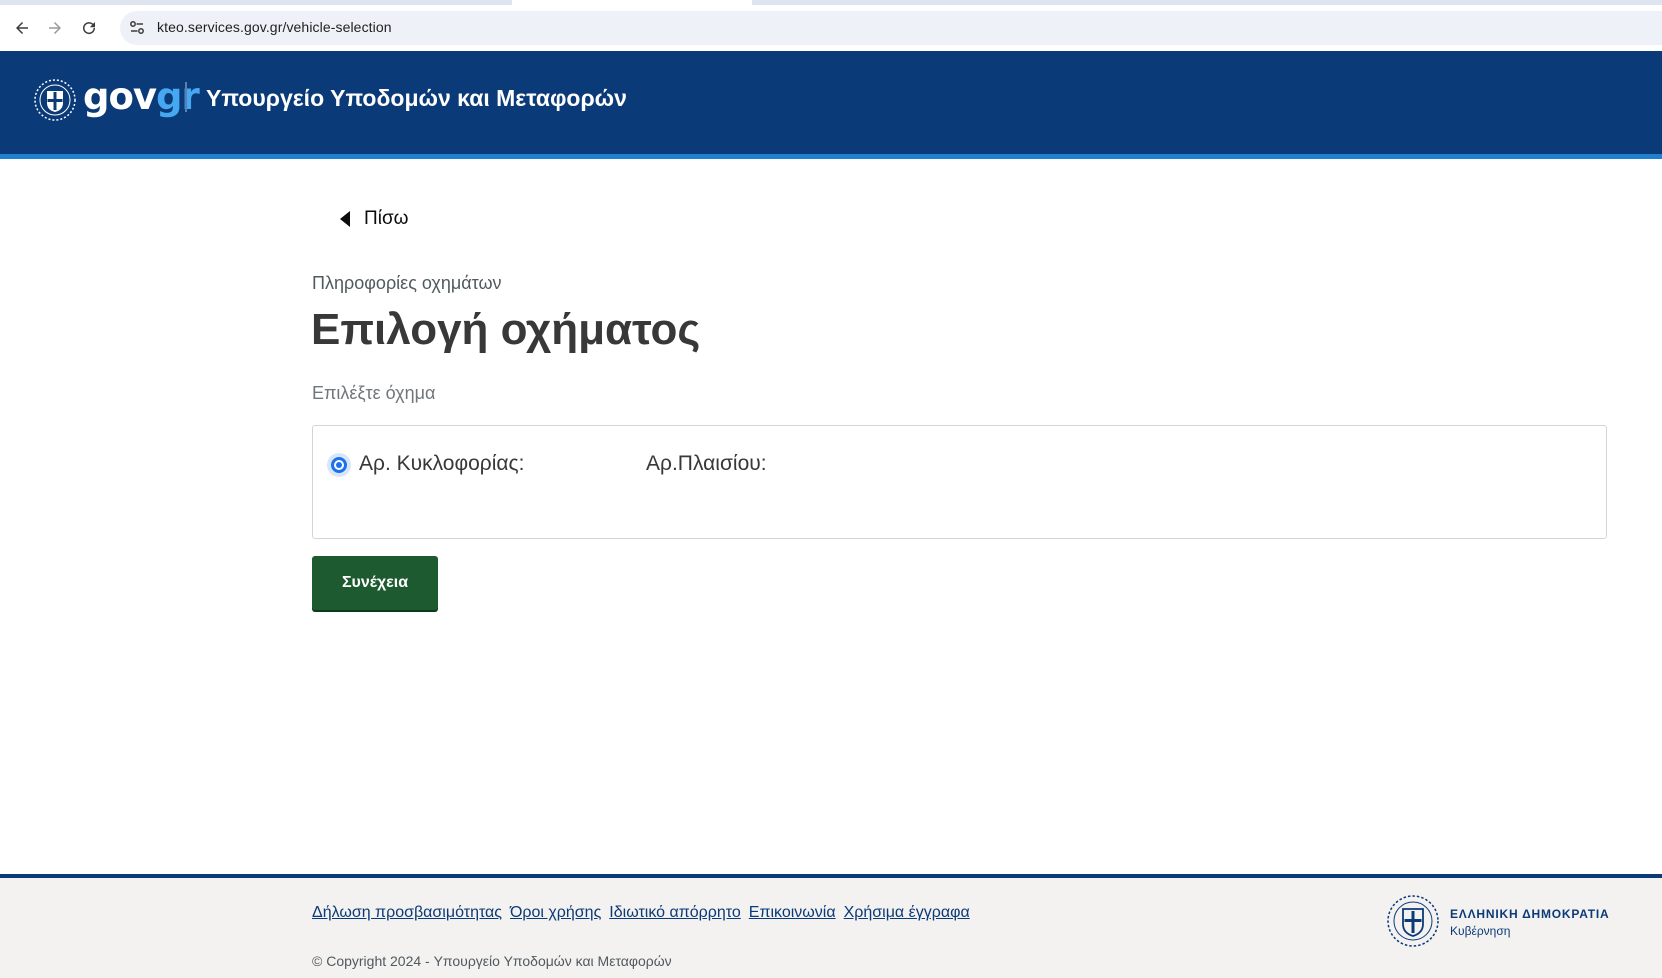 The width and height of the screenshot is (1662, 978). What do you see at coordinates (407, 283) in the screenshot?
I see `section-caption: Πληροφορίες οχημάτων` at bounding box center [407, 283].